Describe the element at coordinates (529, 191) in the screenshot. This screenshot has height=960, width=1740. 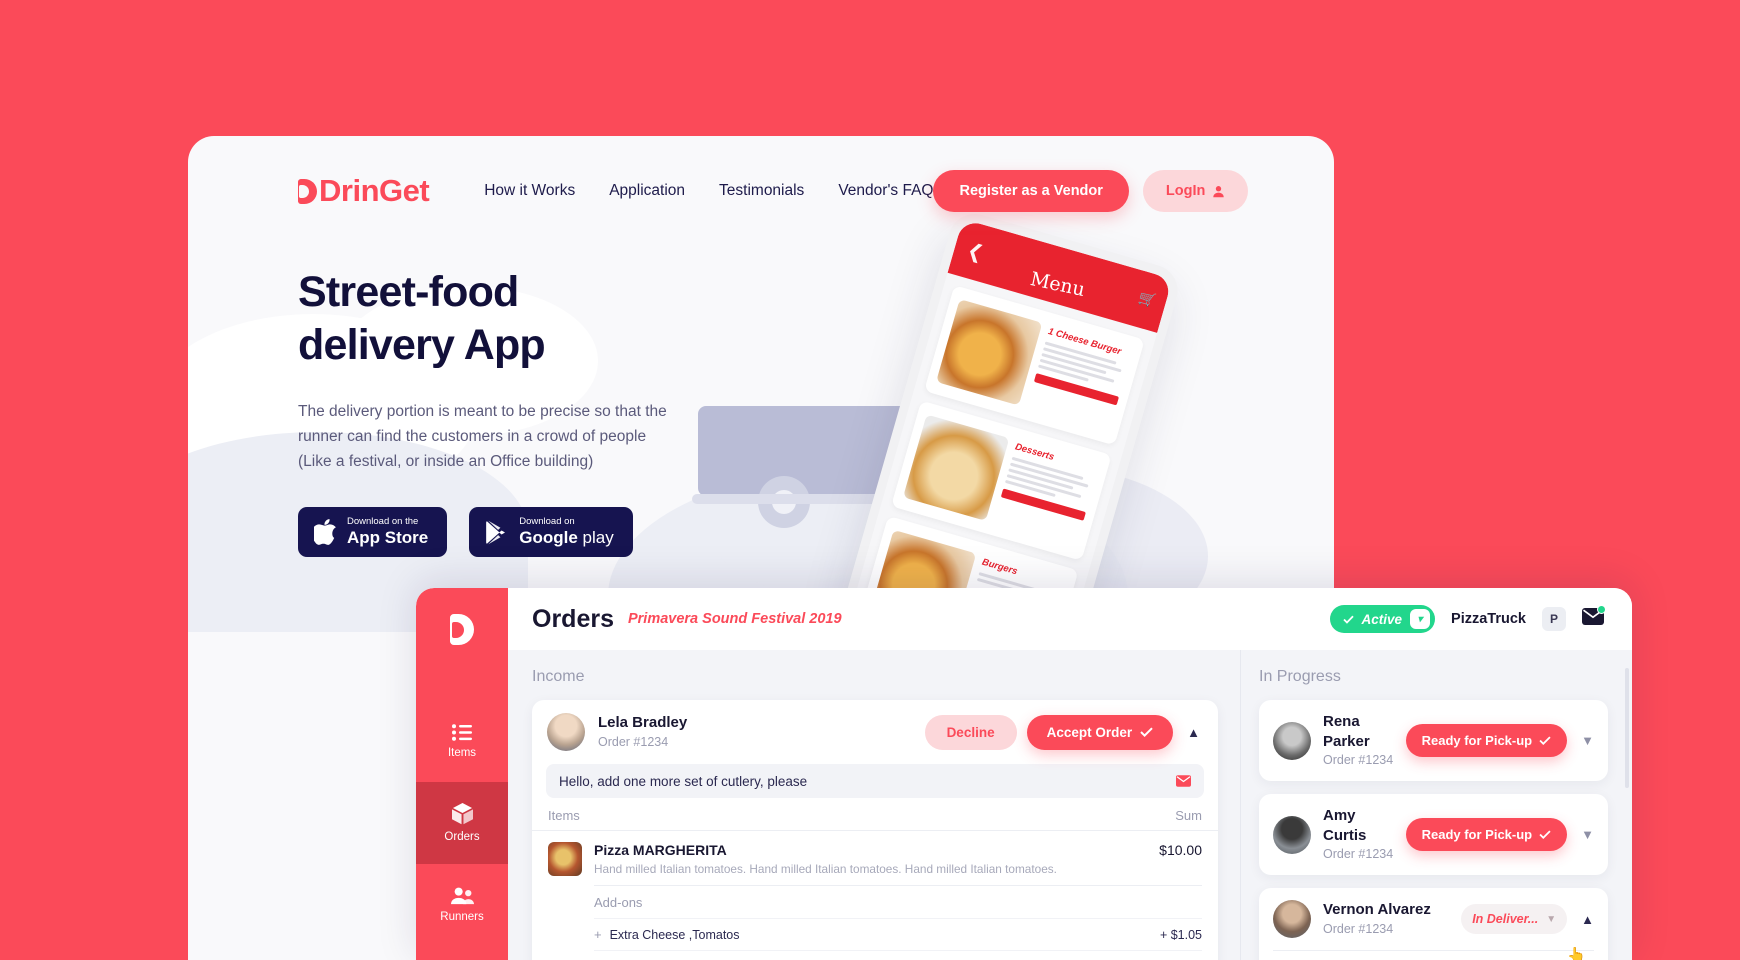
I see `nav-link-how-it-works: How it Works` at that location.